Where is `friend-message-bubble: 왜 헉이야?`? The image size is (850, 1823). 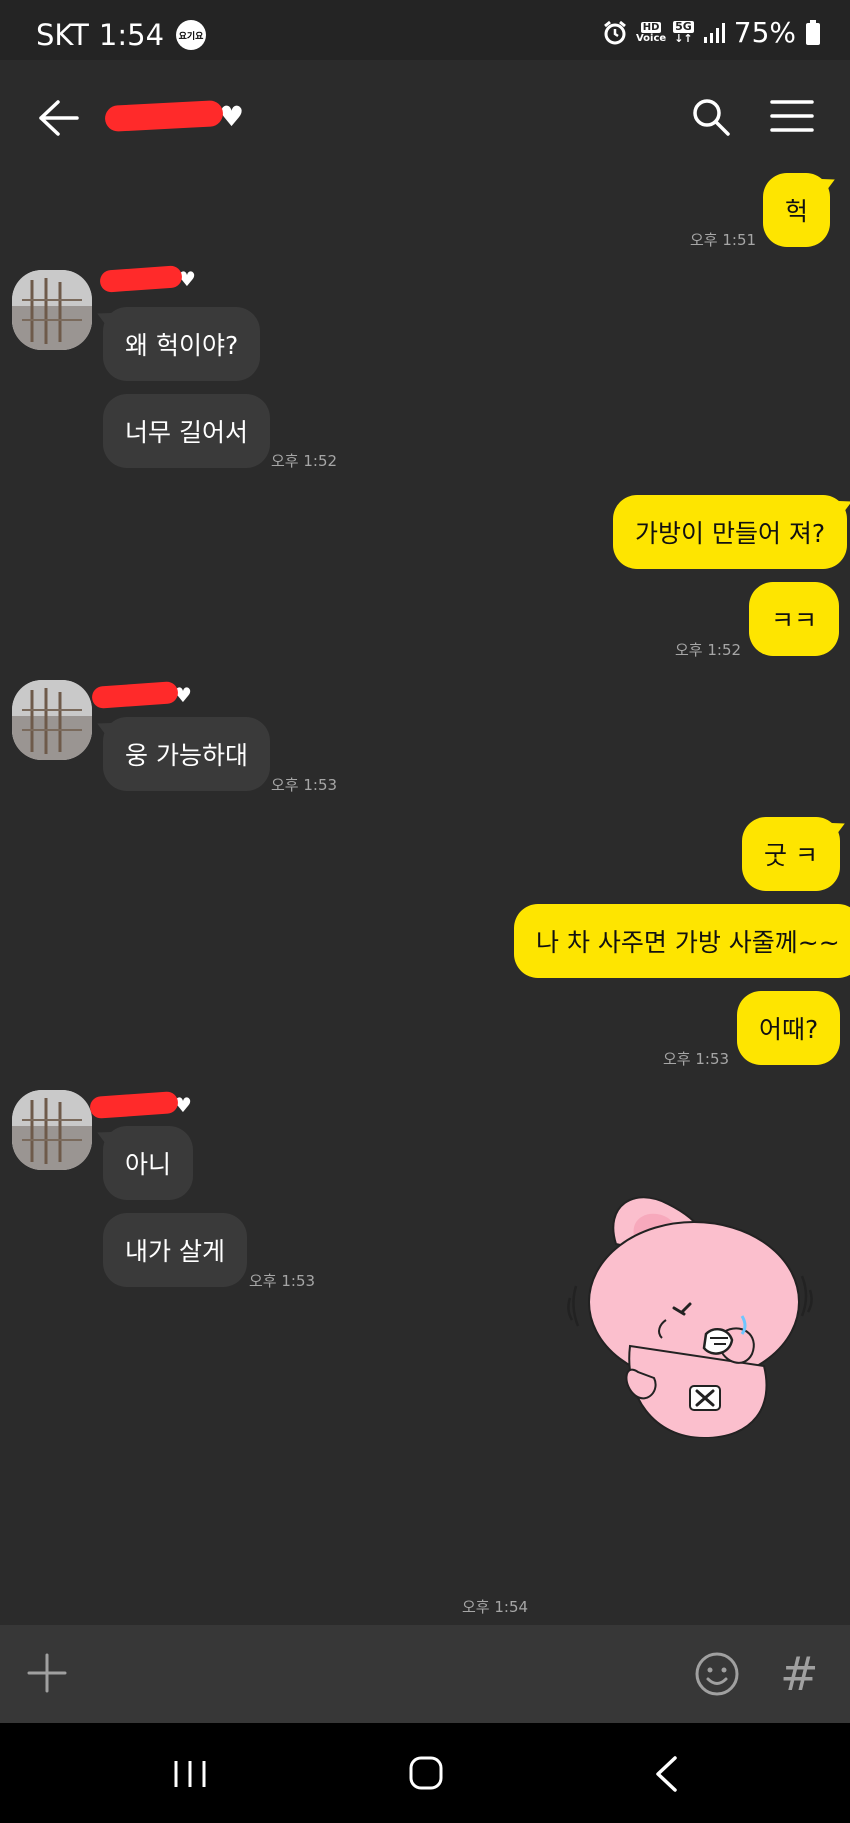 friend-message-bubble: 왜 헉이야? is located at coordinates (182, 344).